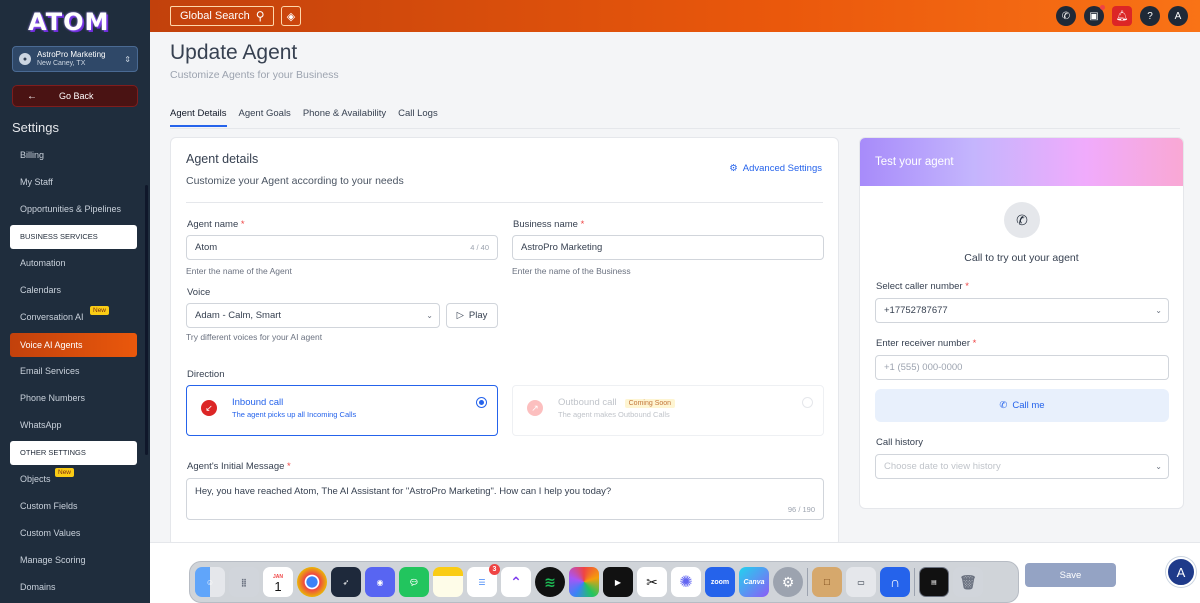  What do you see at coordinates (1181, 572) in the screenshot?
I see `support-chat-button: A` at bounding box center [1181, 572].